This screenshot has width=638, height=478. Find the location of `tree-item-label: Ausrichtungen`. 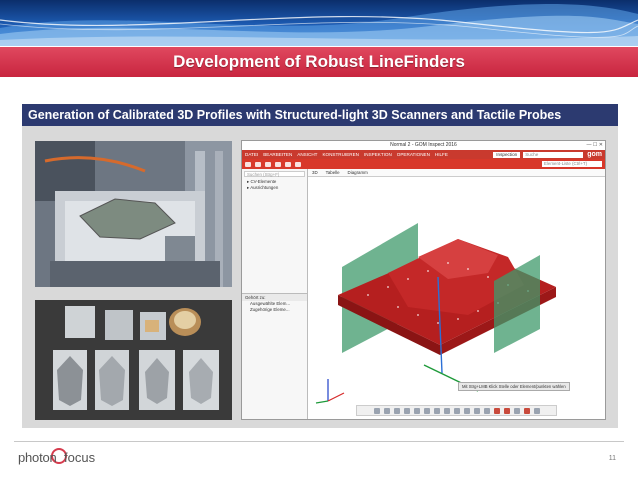

tree-item-label: Ausrichtungen is located at coordinates (264, 187).